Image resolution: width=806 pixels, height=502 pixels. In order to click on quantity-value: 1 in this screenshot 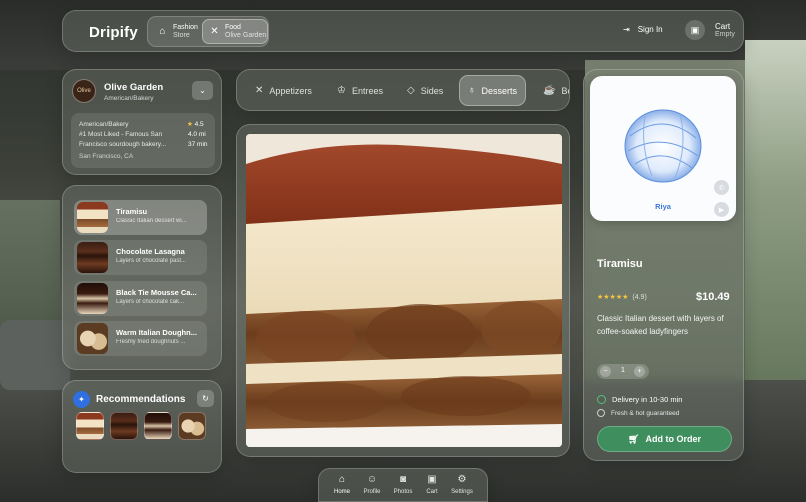, I will do `click(623, 370)`.